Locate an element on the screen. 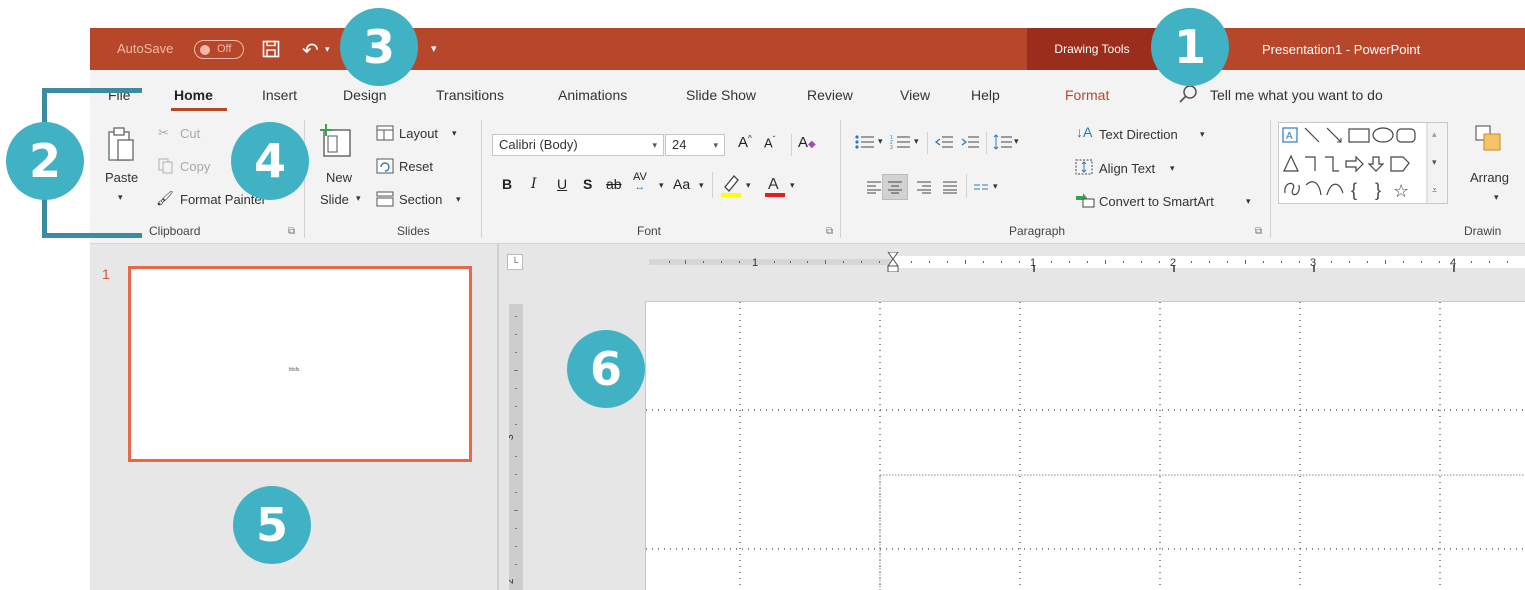  numbering-dropdown-icon: ▾ is located at coordinates (916, 141).